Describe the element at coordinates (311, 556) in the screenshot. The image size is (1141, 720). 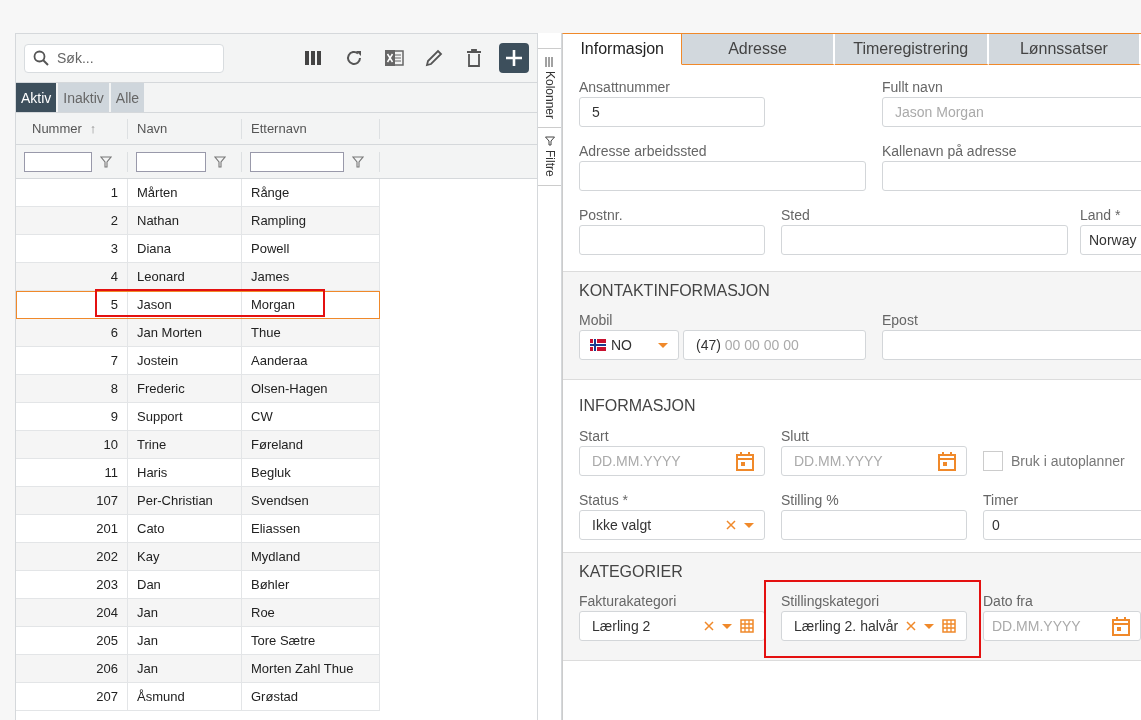
I see `table-cell: Mydland` at that location.